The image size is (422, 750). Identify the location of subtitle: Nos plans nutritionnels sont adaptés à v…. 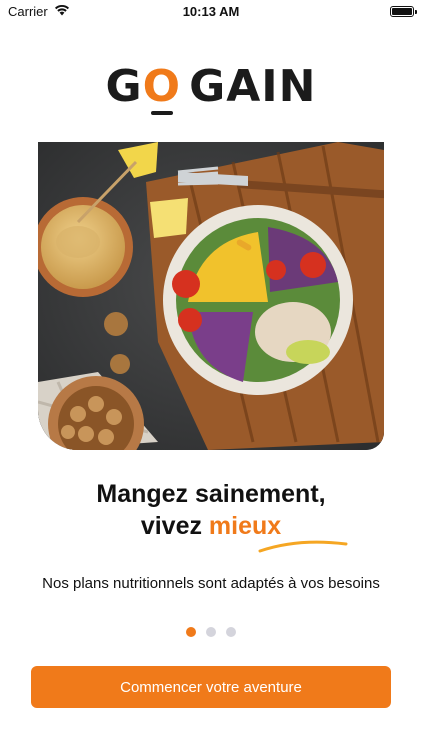
(211, 583).